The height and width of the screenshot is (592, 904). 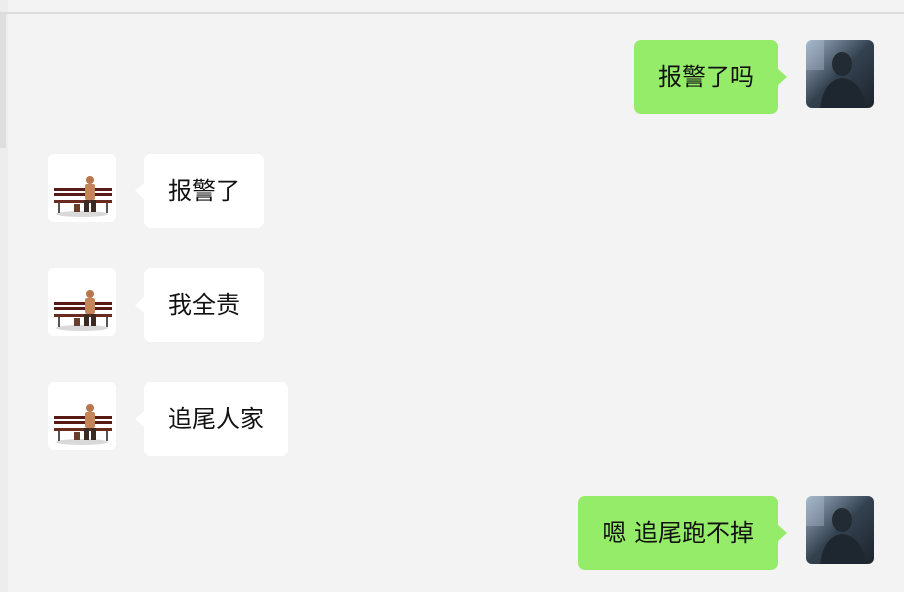 What do you see at coordinates (199, 305) in the screenshot?
I see `message-bubble: 我全责` at bounding box center [199, 305].